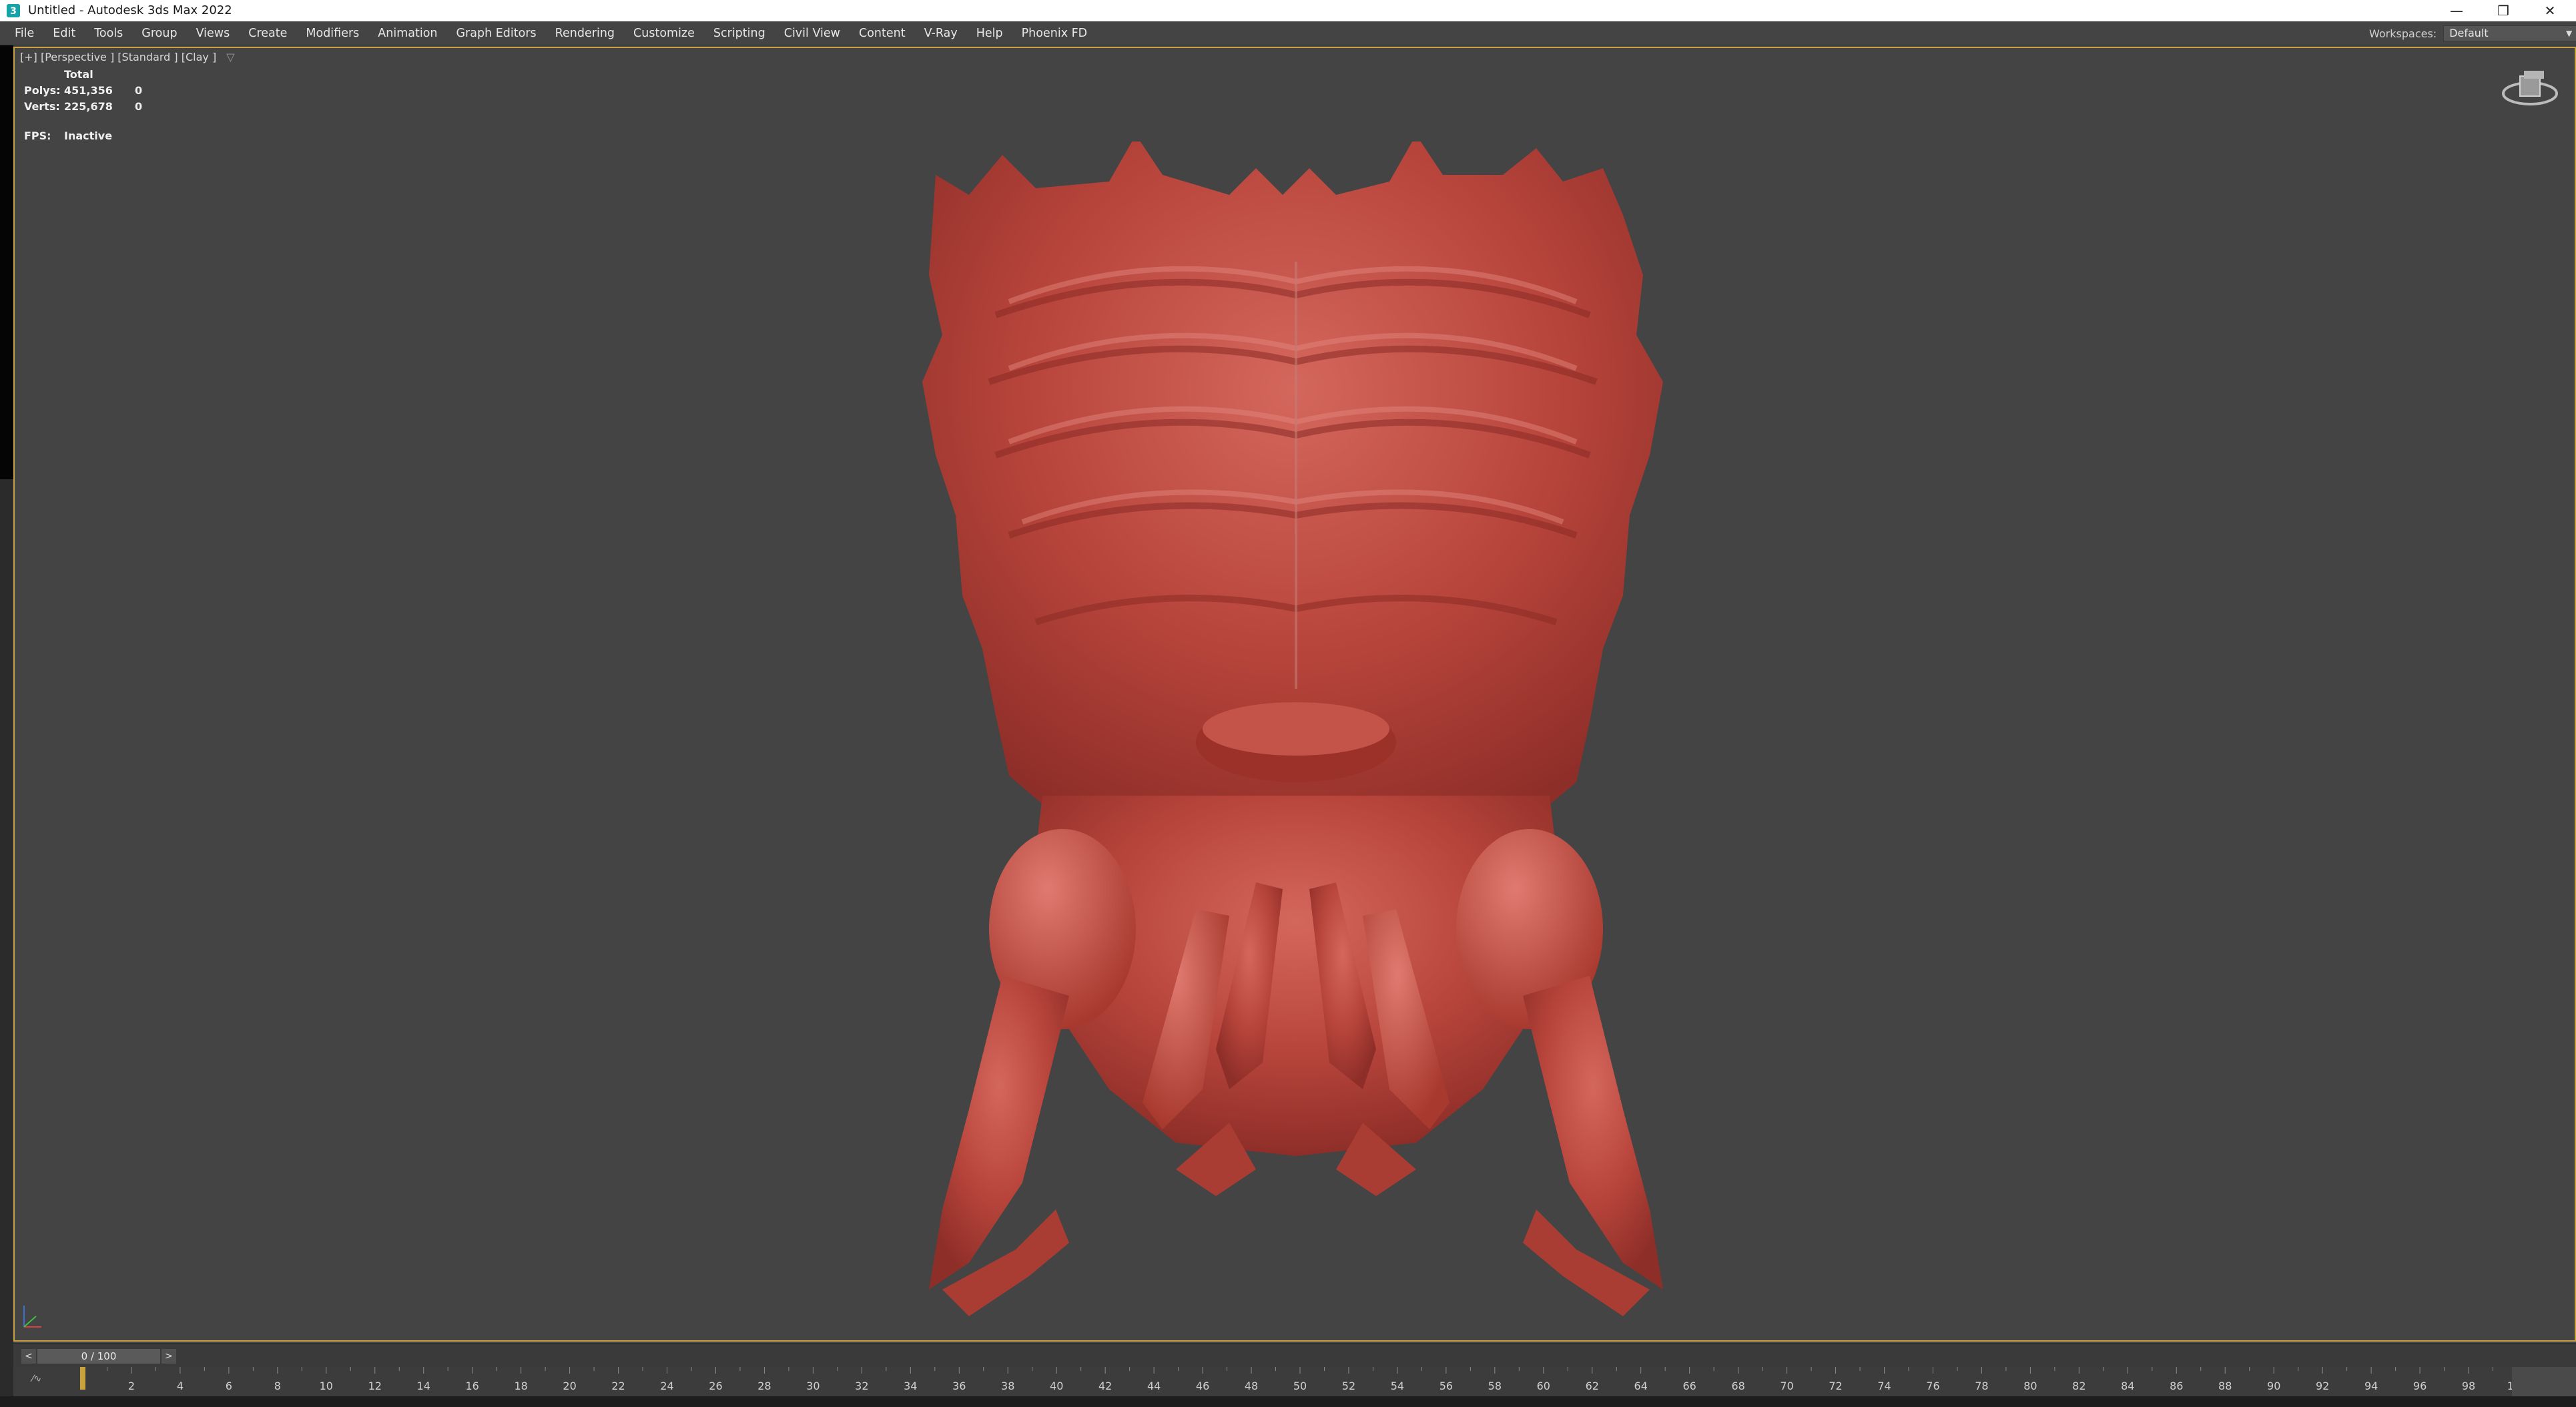 This screenshot has width=2576, height=1407. Describe the element at coordinates (1592, 1386) in the screenshot. I see `timeline-tick-label: 62` at that location.